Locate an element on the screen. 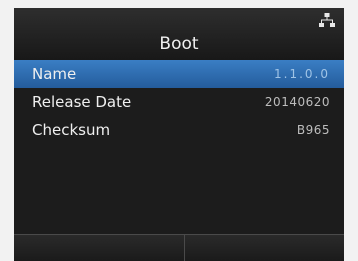 Image resolution: width=358 pixels, height=261 pixels. page-title: Boot is located at coordinates (179, 44).